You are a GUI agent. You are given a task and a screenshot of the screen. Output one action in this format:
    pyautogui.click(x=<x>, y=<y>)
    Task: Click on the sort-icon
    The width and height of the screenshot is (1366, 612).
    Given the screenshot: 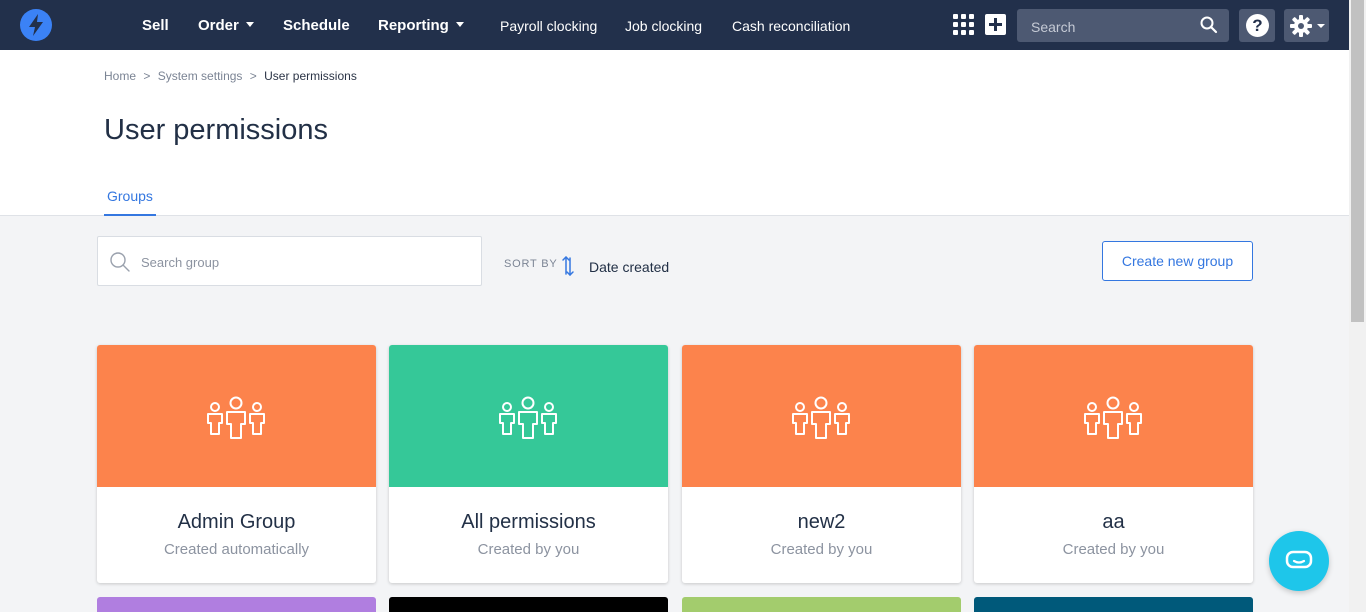 What is the action you would take?
    pyautogui.click(x=568, y=266)
    